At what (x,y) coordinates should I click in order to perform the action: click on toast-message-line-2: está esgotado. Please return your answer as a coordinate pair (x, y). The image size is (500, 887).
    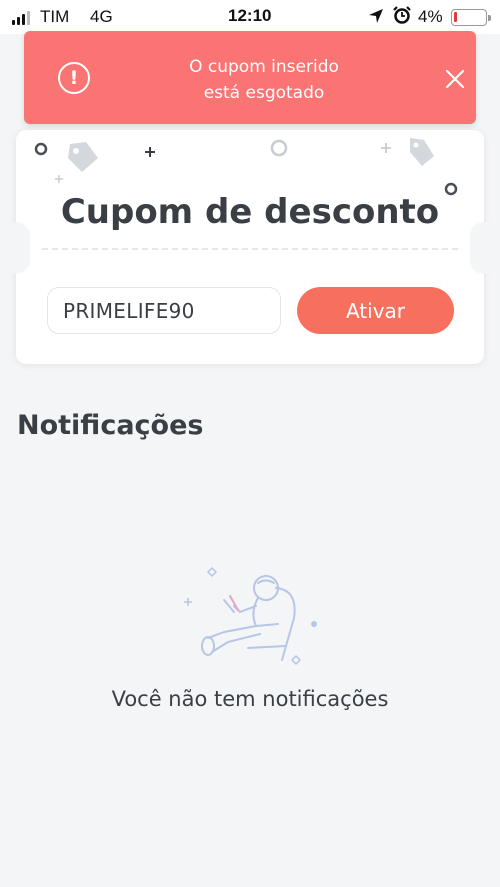
    Looking at the image, I should click on (264, 93).